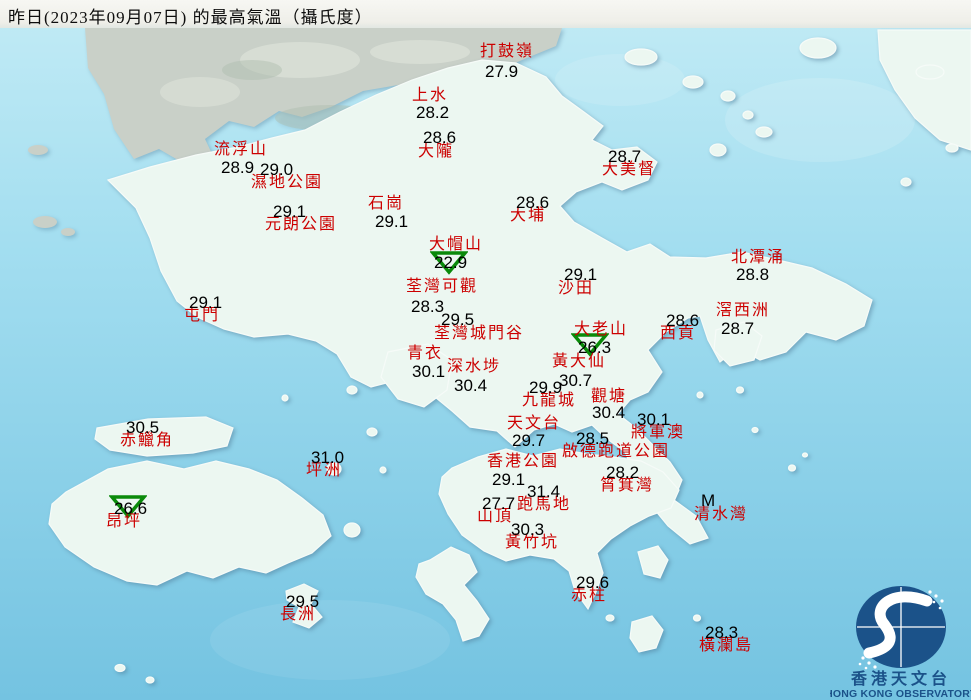 Image resolution: width=971 pixels, height=700 pixels. Describe the element at coordinates (593, 438) in the screenshot. I see `station-value: 28.5` at that location.